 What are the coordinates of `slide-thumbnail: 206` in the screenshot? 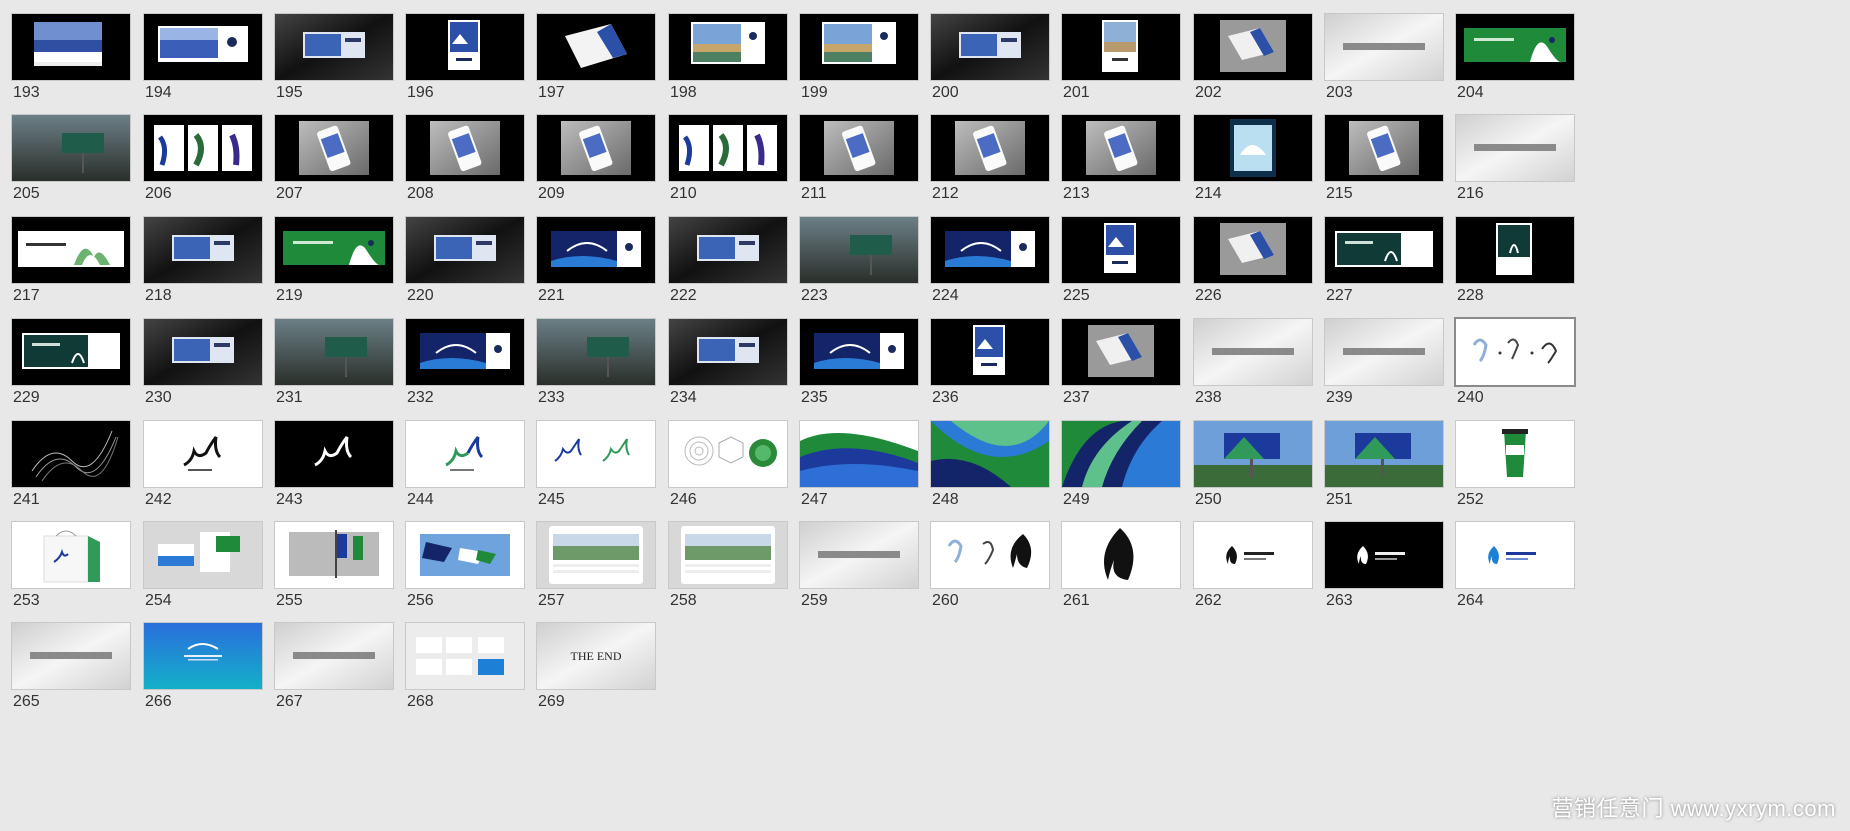 It's located at (203, 164).